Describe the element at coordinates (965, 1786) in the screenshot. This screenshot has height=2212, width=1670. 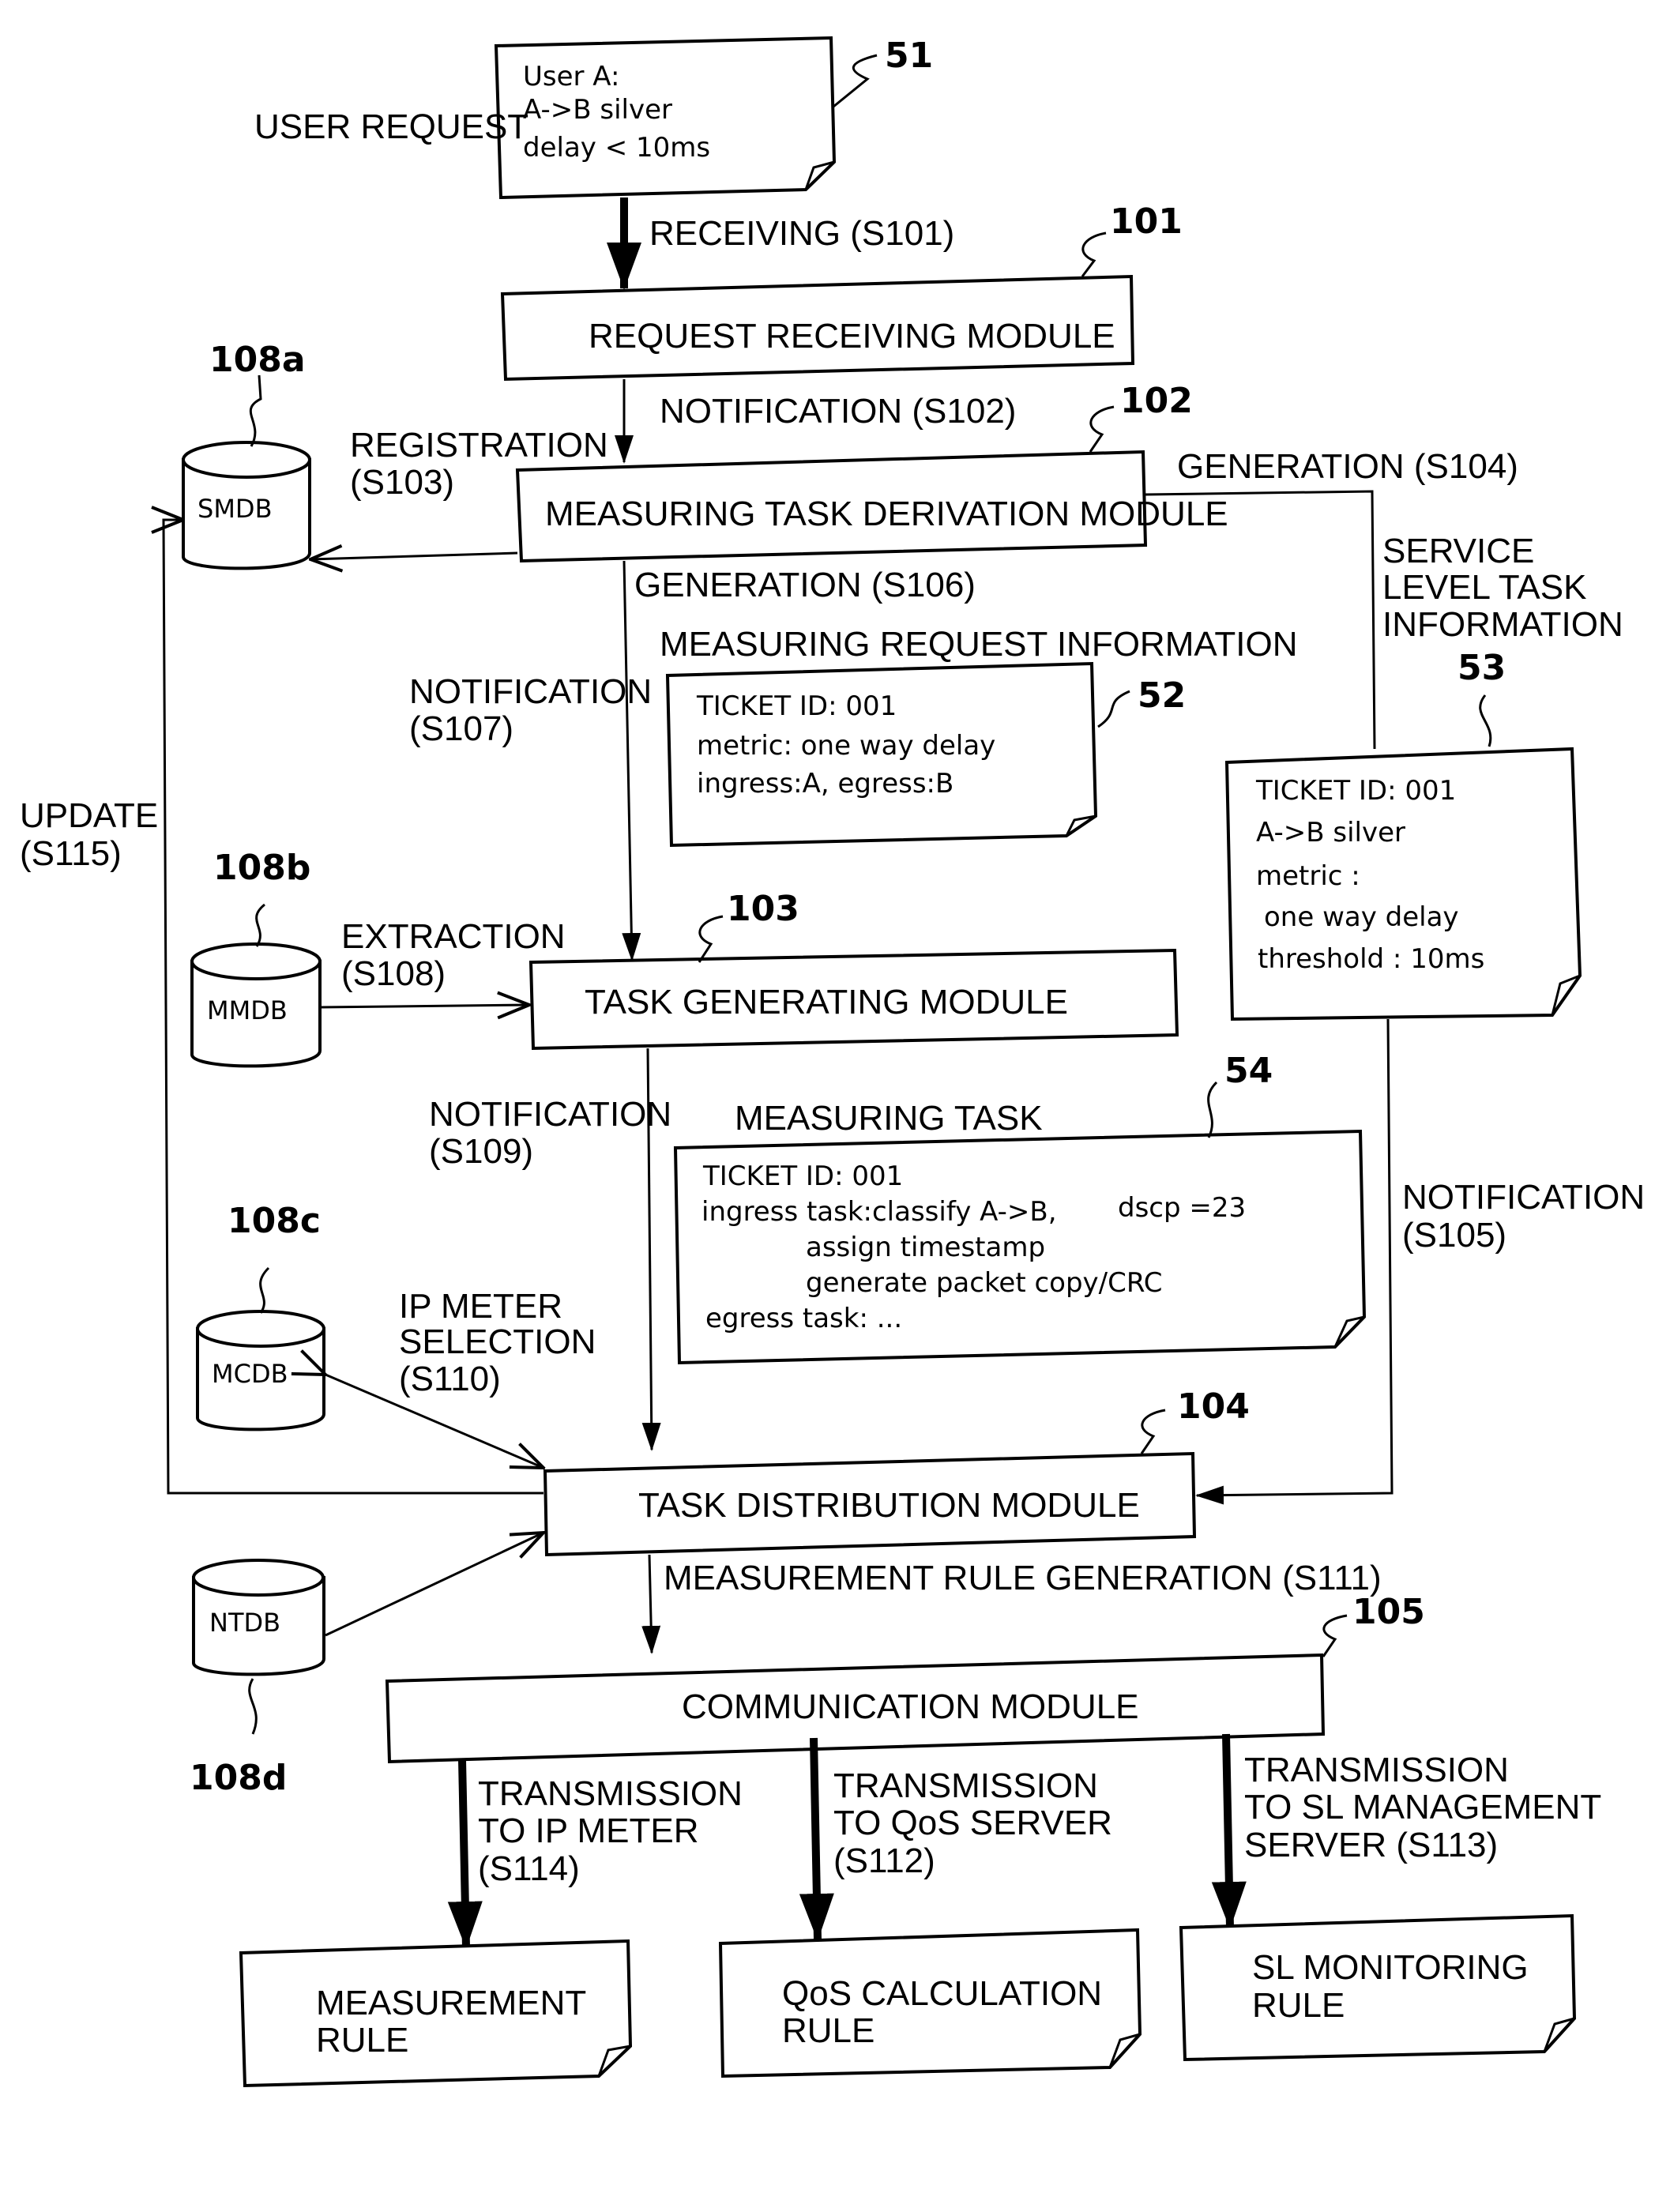
I see `step-s112-label-1: TRANSMISSION` at that location.